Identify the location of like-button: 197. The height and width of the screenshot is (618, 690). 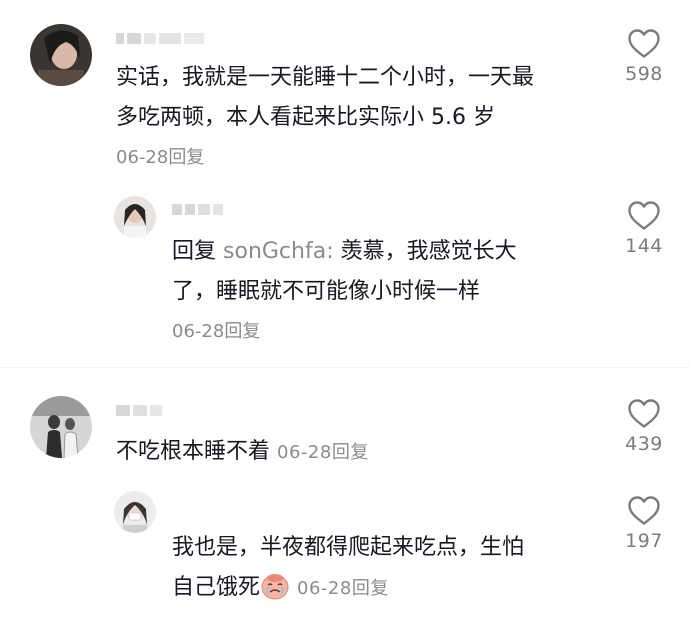
(644, 523).